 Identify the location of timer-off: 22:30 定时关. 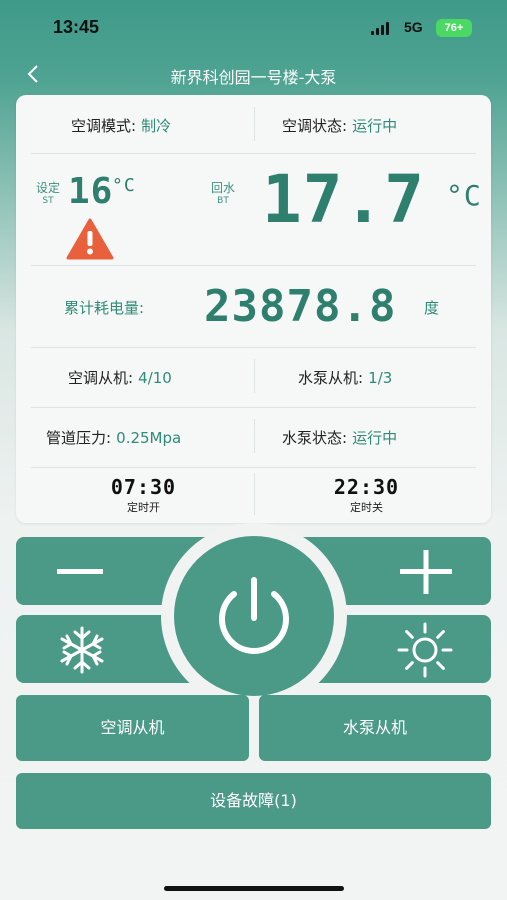
(366, 495).